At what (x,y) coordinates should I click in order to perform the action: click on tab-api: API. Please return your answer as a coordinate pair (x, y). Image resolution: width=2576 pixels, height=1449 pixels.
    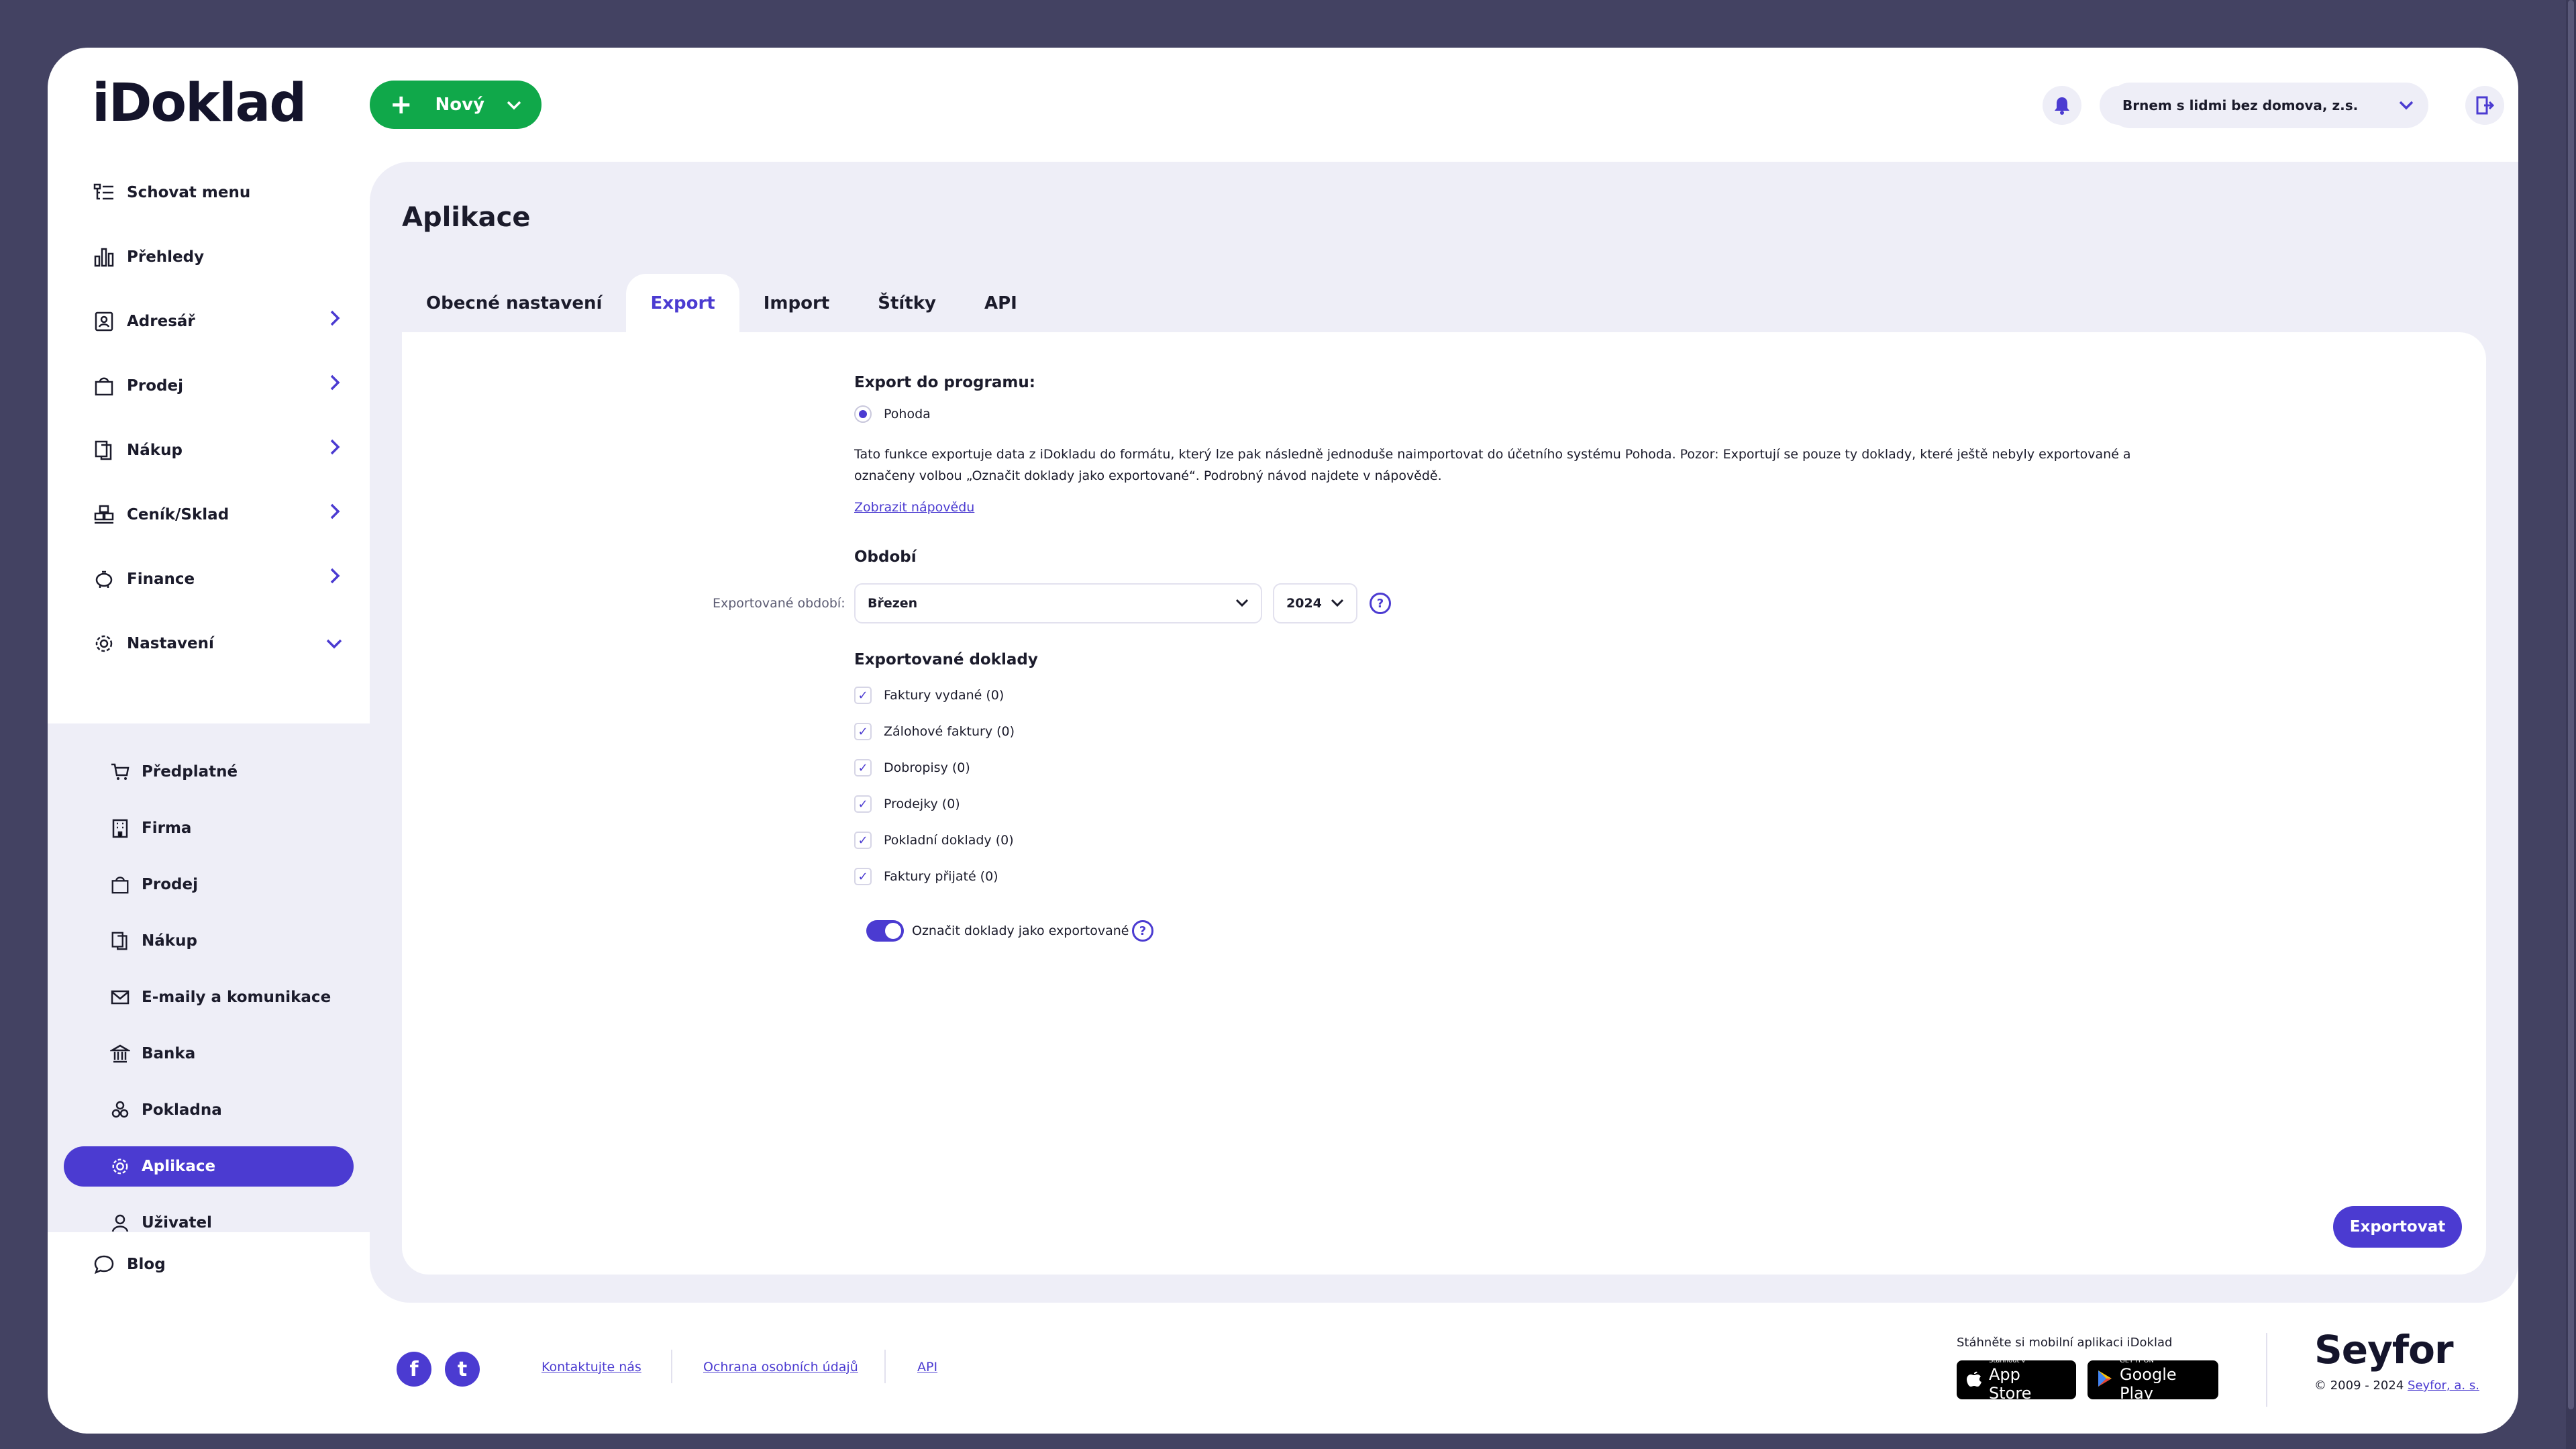
    Looking at the image, I should click on (1000, 303).